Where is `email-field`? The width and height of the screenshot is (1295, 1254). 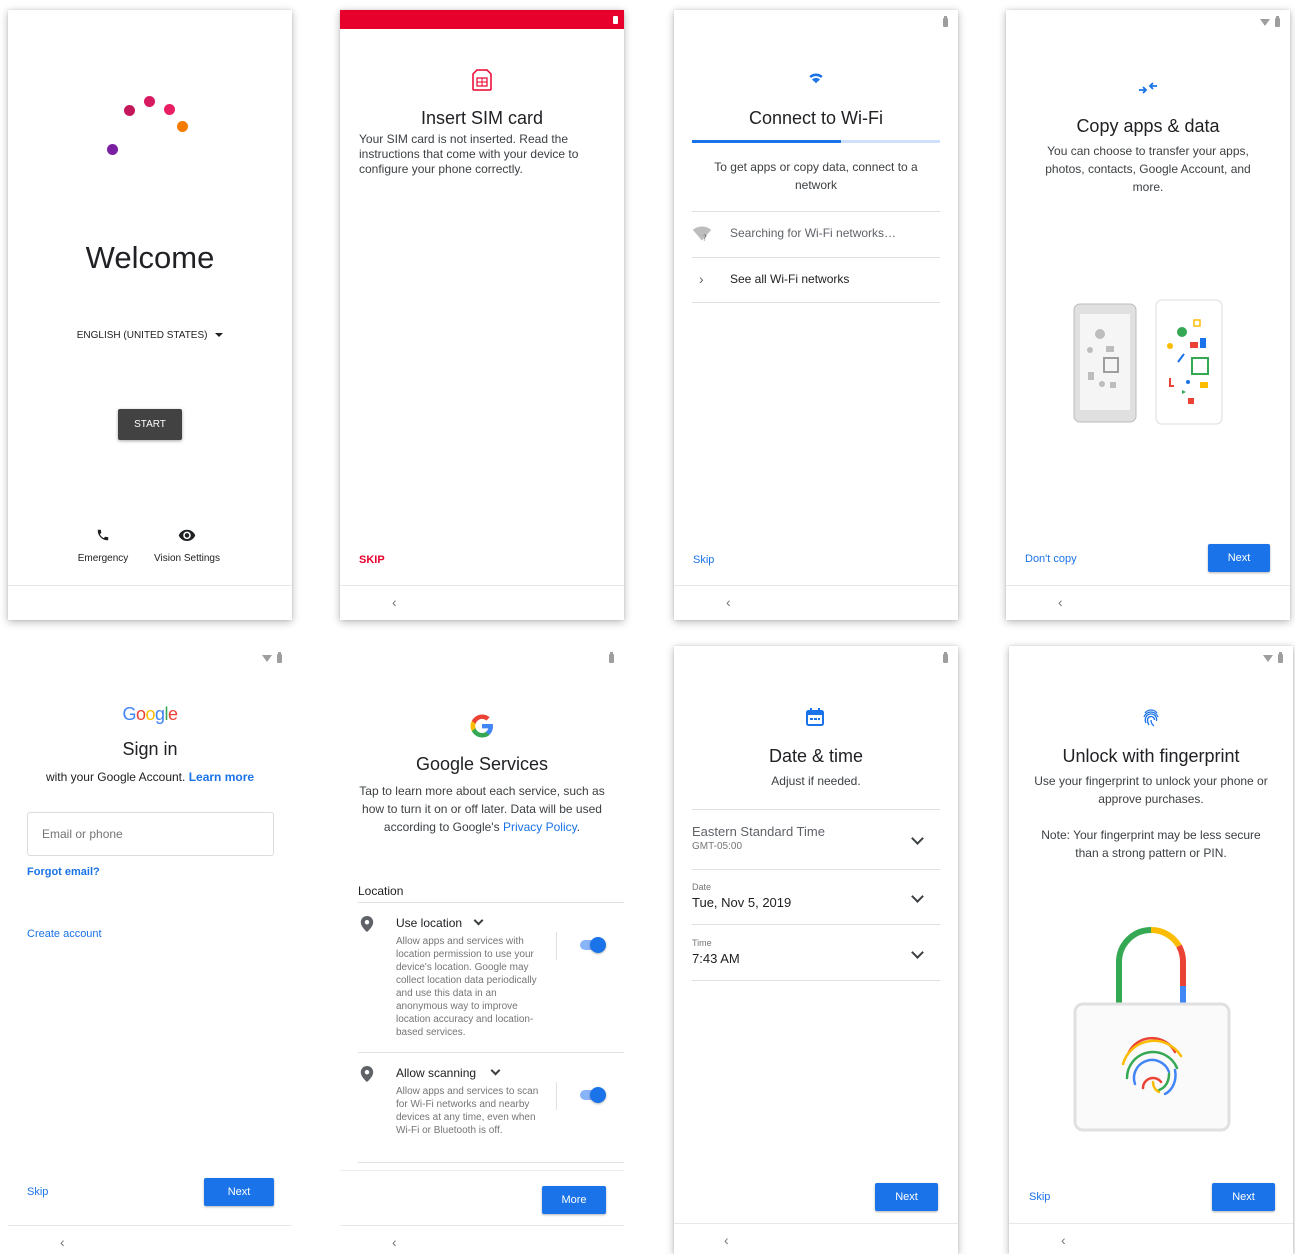
email-field is located at coordinates (150, 834).